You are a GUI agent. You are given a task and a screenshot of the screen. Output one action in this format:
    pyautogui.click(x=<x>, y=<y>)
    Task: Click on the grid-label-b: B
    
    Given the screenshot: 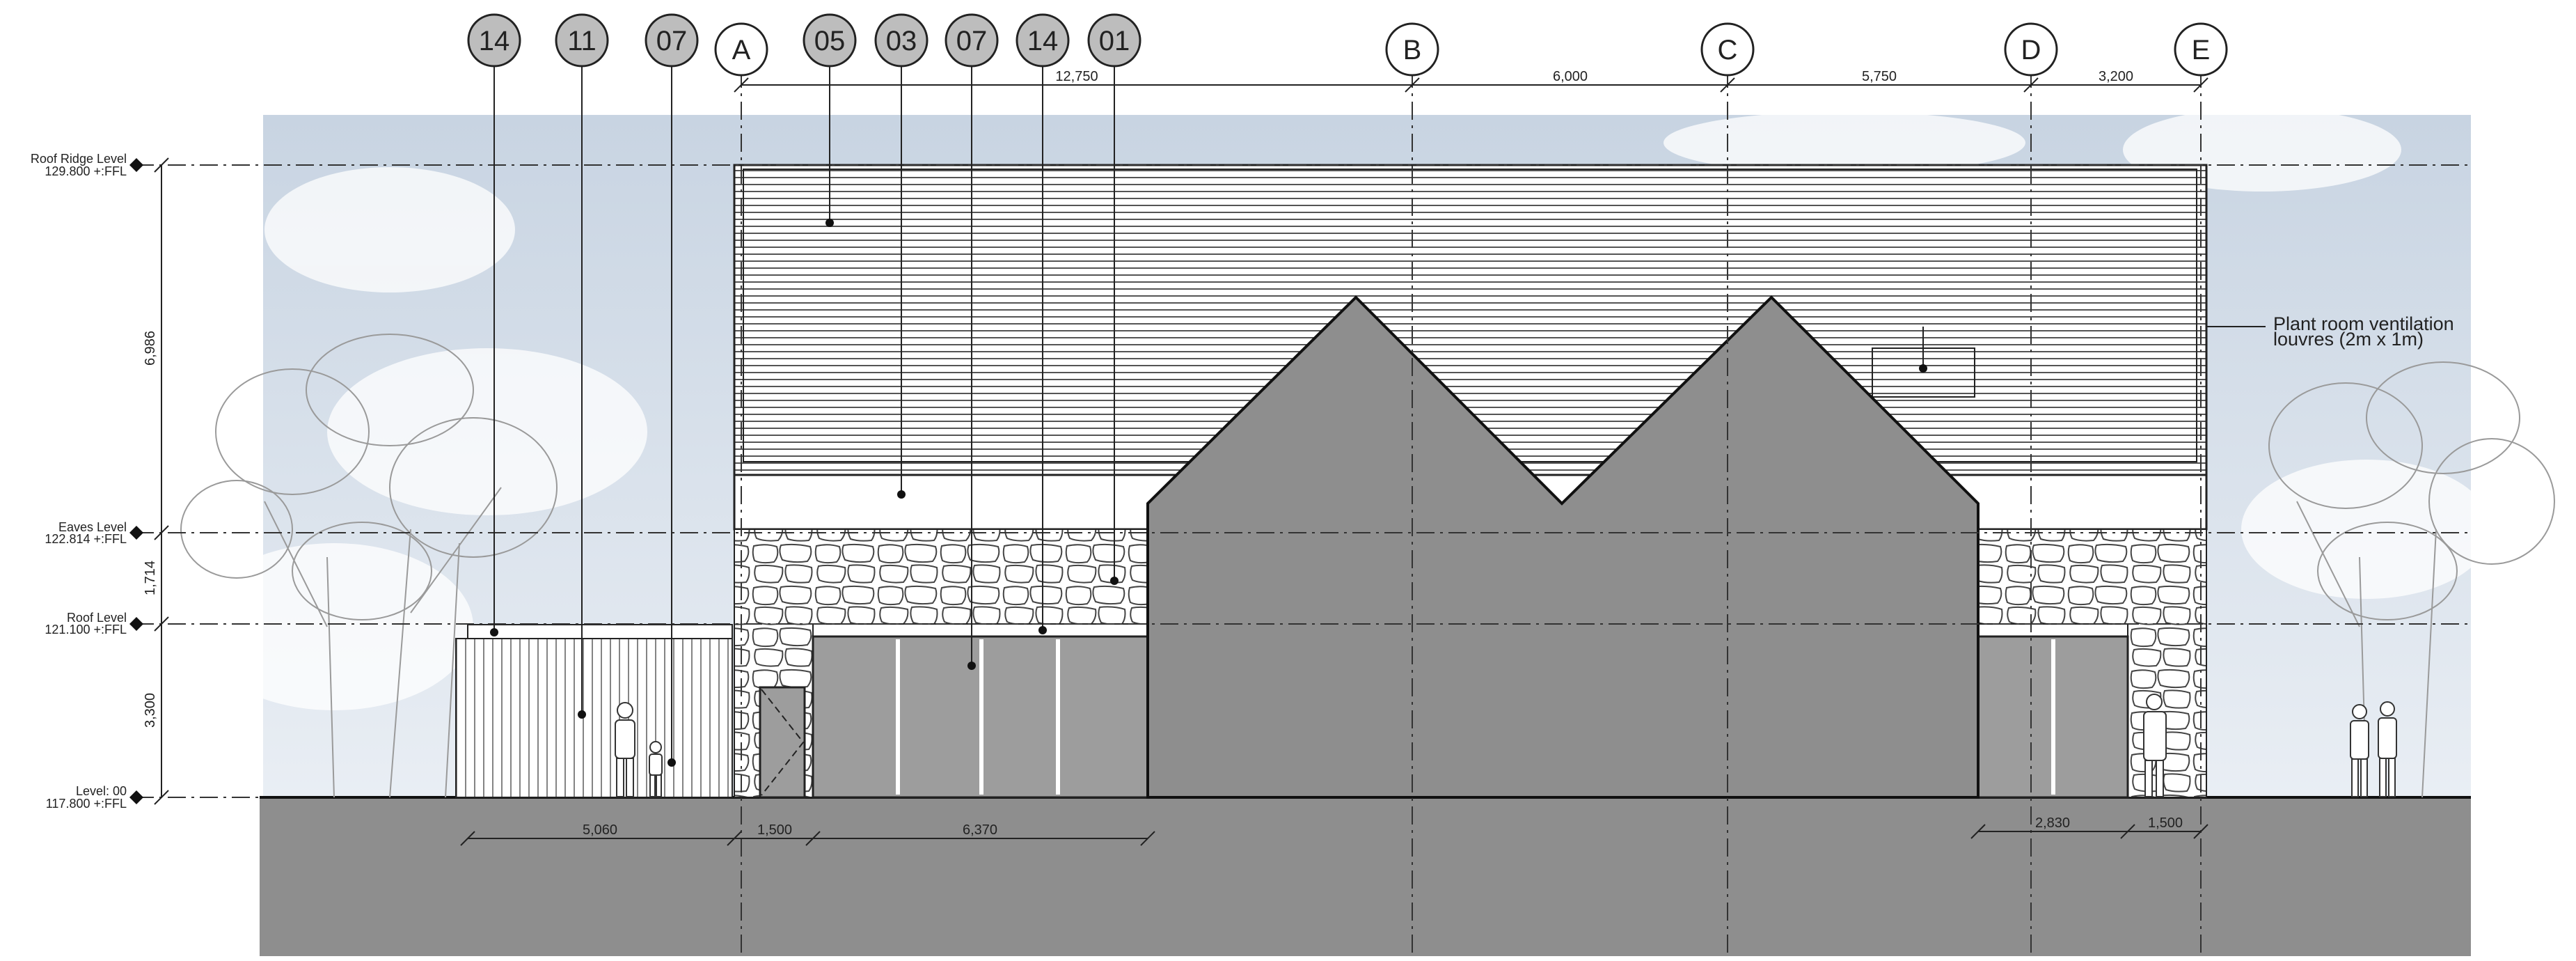 What is the action you would take?
    pyautogui.click(x=1412, y=50)
    